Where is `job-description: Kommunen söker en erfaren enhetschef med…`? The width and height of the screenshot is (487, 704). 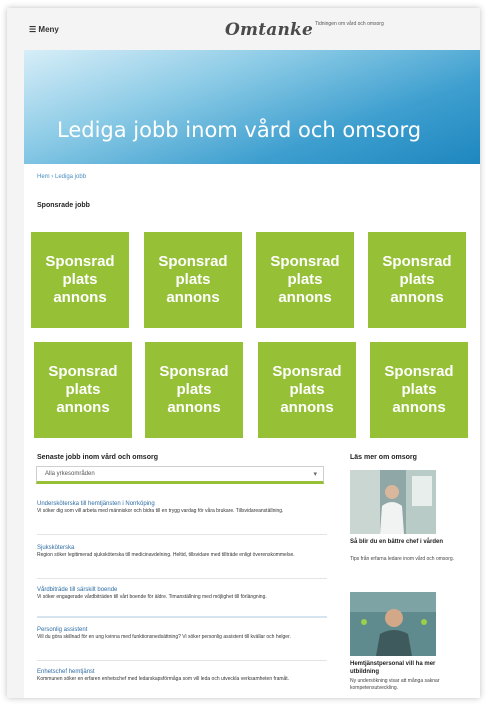
job-description: Kommunen söker en erfaren enhetschef med… is located at coordinates (163, 679).